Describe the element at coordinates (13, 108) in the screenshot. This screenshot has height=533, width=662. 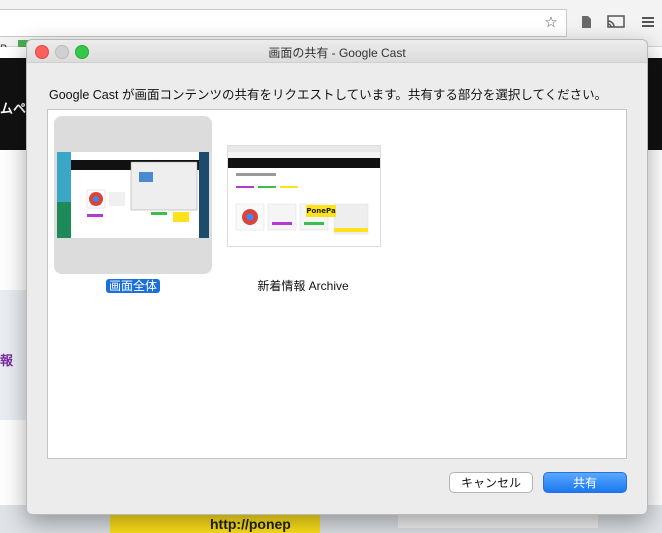
I see `background-text: ムペ` at that location.